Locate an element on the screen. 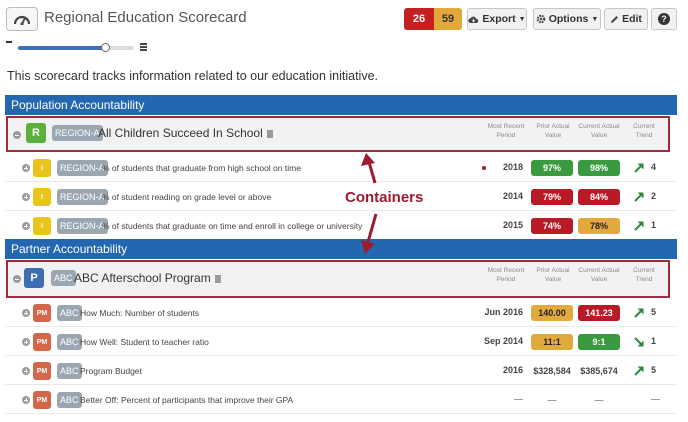 Image resolution: width=688 pixels, height=422 pixels. row-name: How Well: Student to teacher ratio is located at coordinates (144, 342).